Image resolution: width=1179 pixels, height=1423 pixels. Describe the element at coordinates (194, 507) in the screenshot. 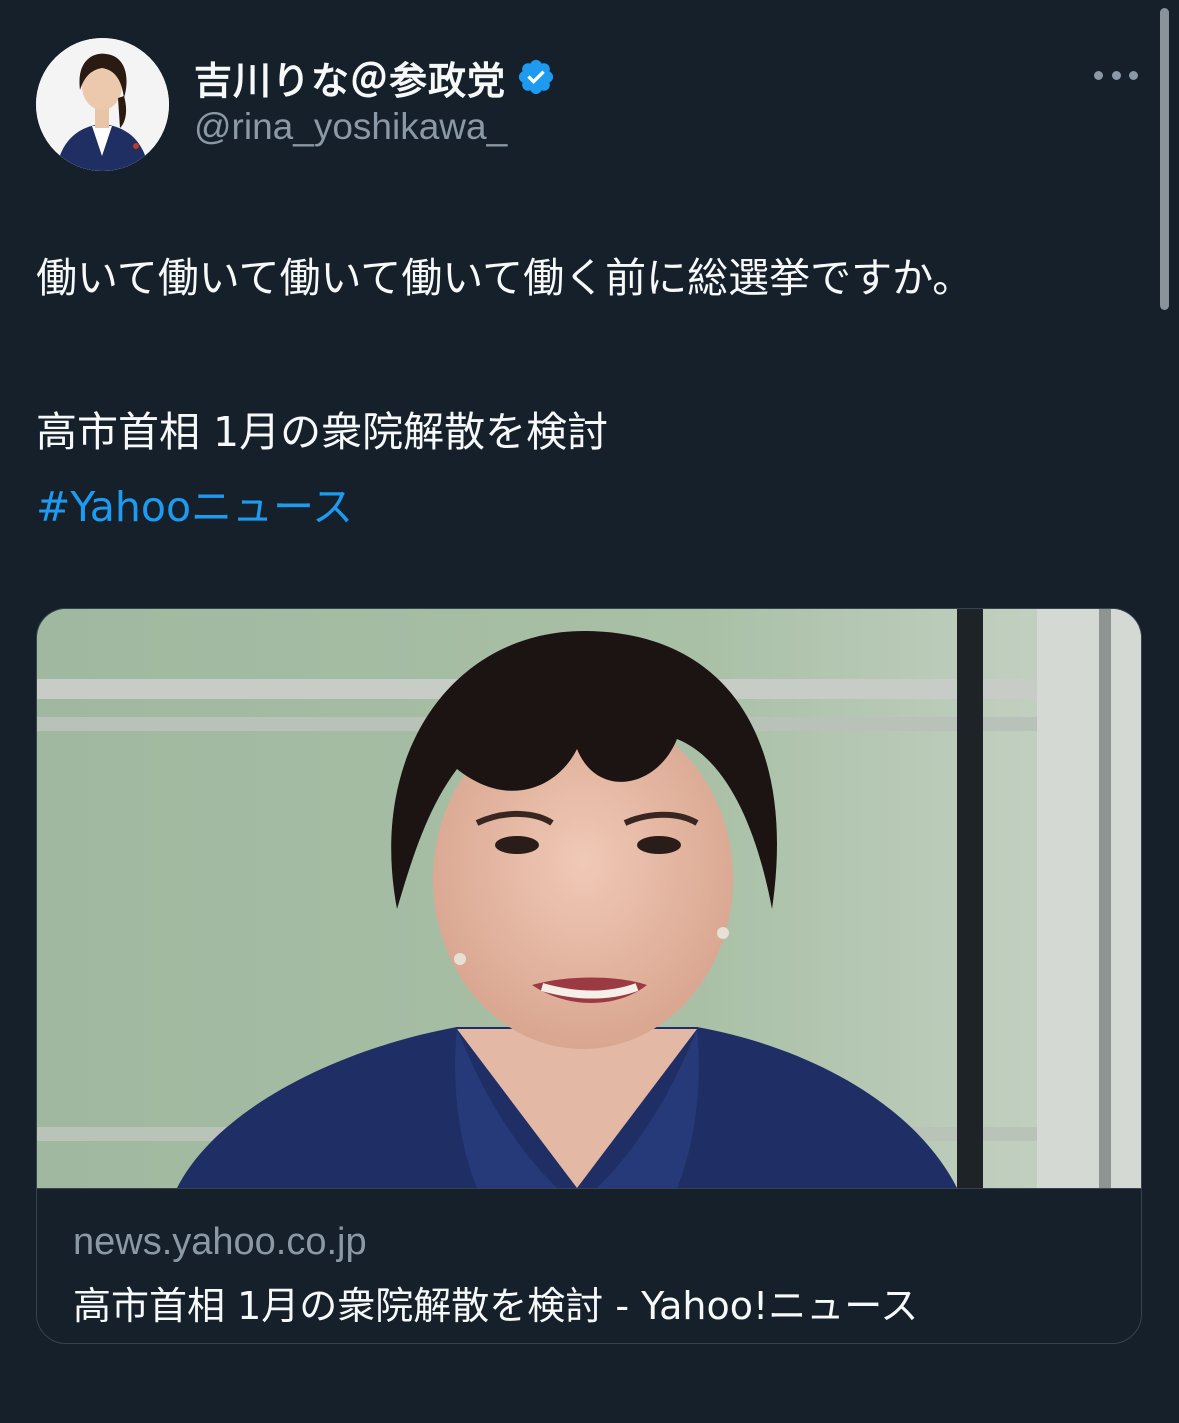

I see `hashtag-link: #Yahooニュース` at that location.